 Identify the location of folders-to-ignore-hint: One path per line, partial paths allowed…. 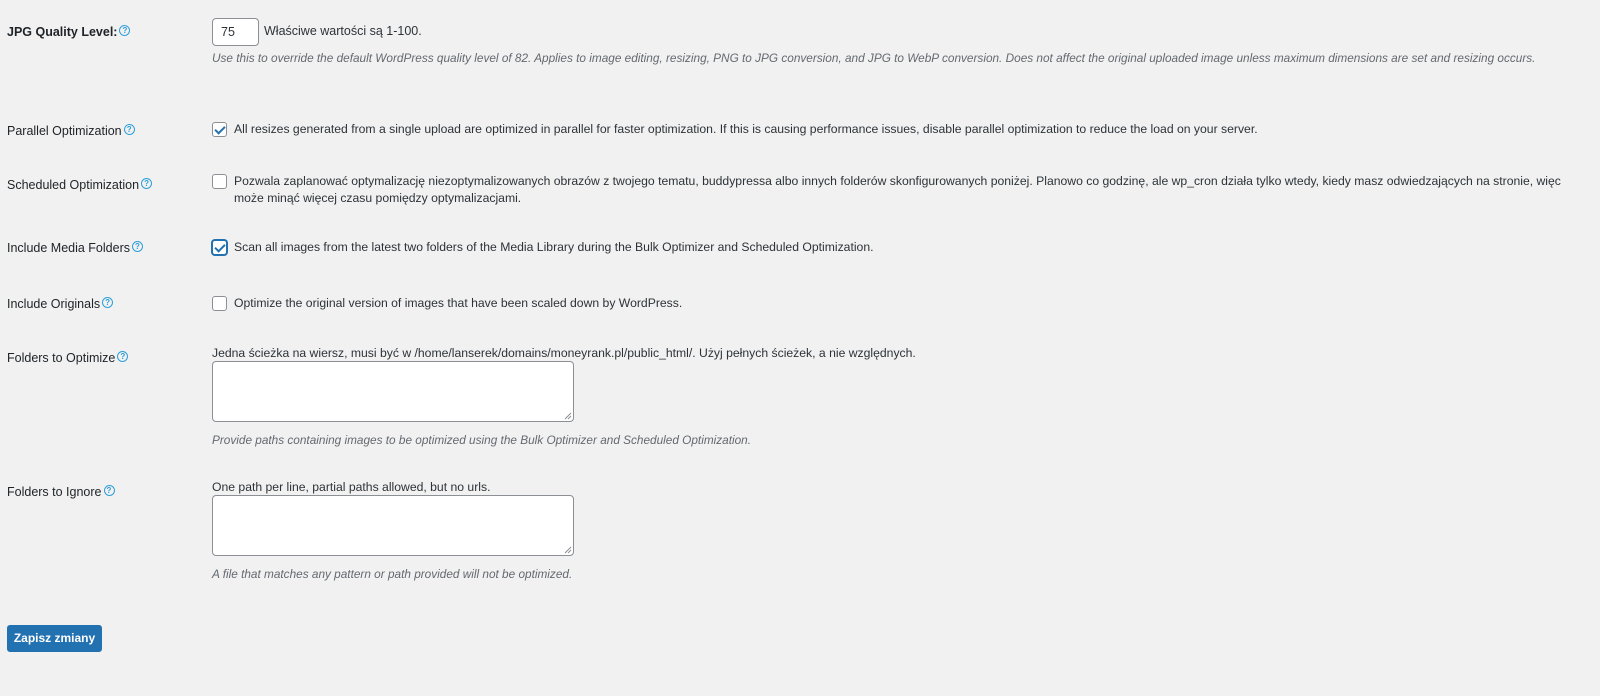
(351, 487).